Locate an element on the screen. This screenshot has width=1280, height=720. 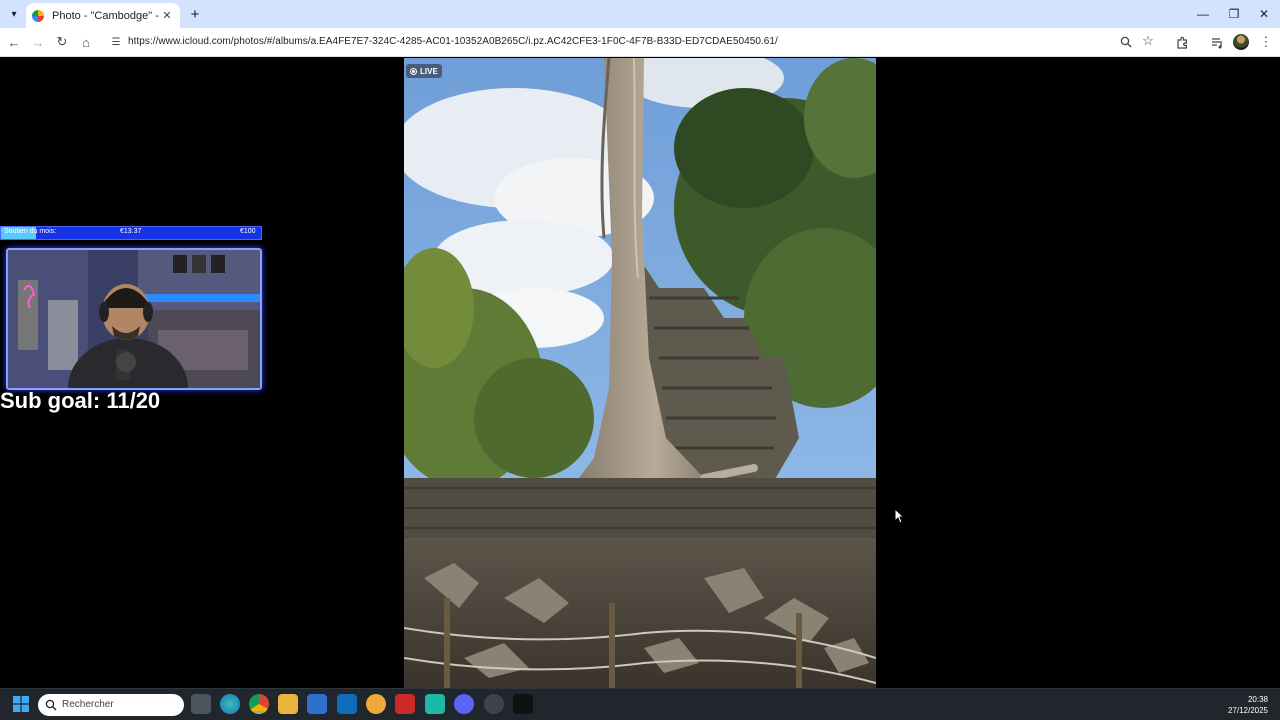
file-explorer-icon is located at coordinates (288, 704).